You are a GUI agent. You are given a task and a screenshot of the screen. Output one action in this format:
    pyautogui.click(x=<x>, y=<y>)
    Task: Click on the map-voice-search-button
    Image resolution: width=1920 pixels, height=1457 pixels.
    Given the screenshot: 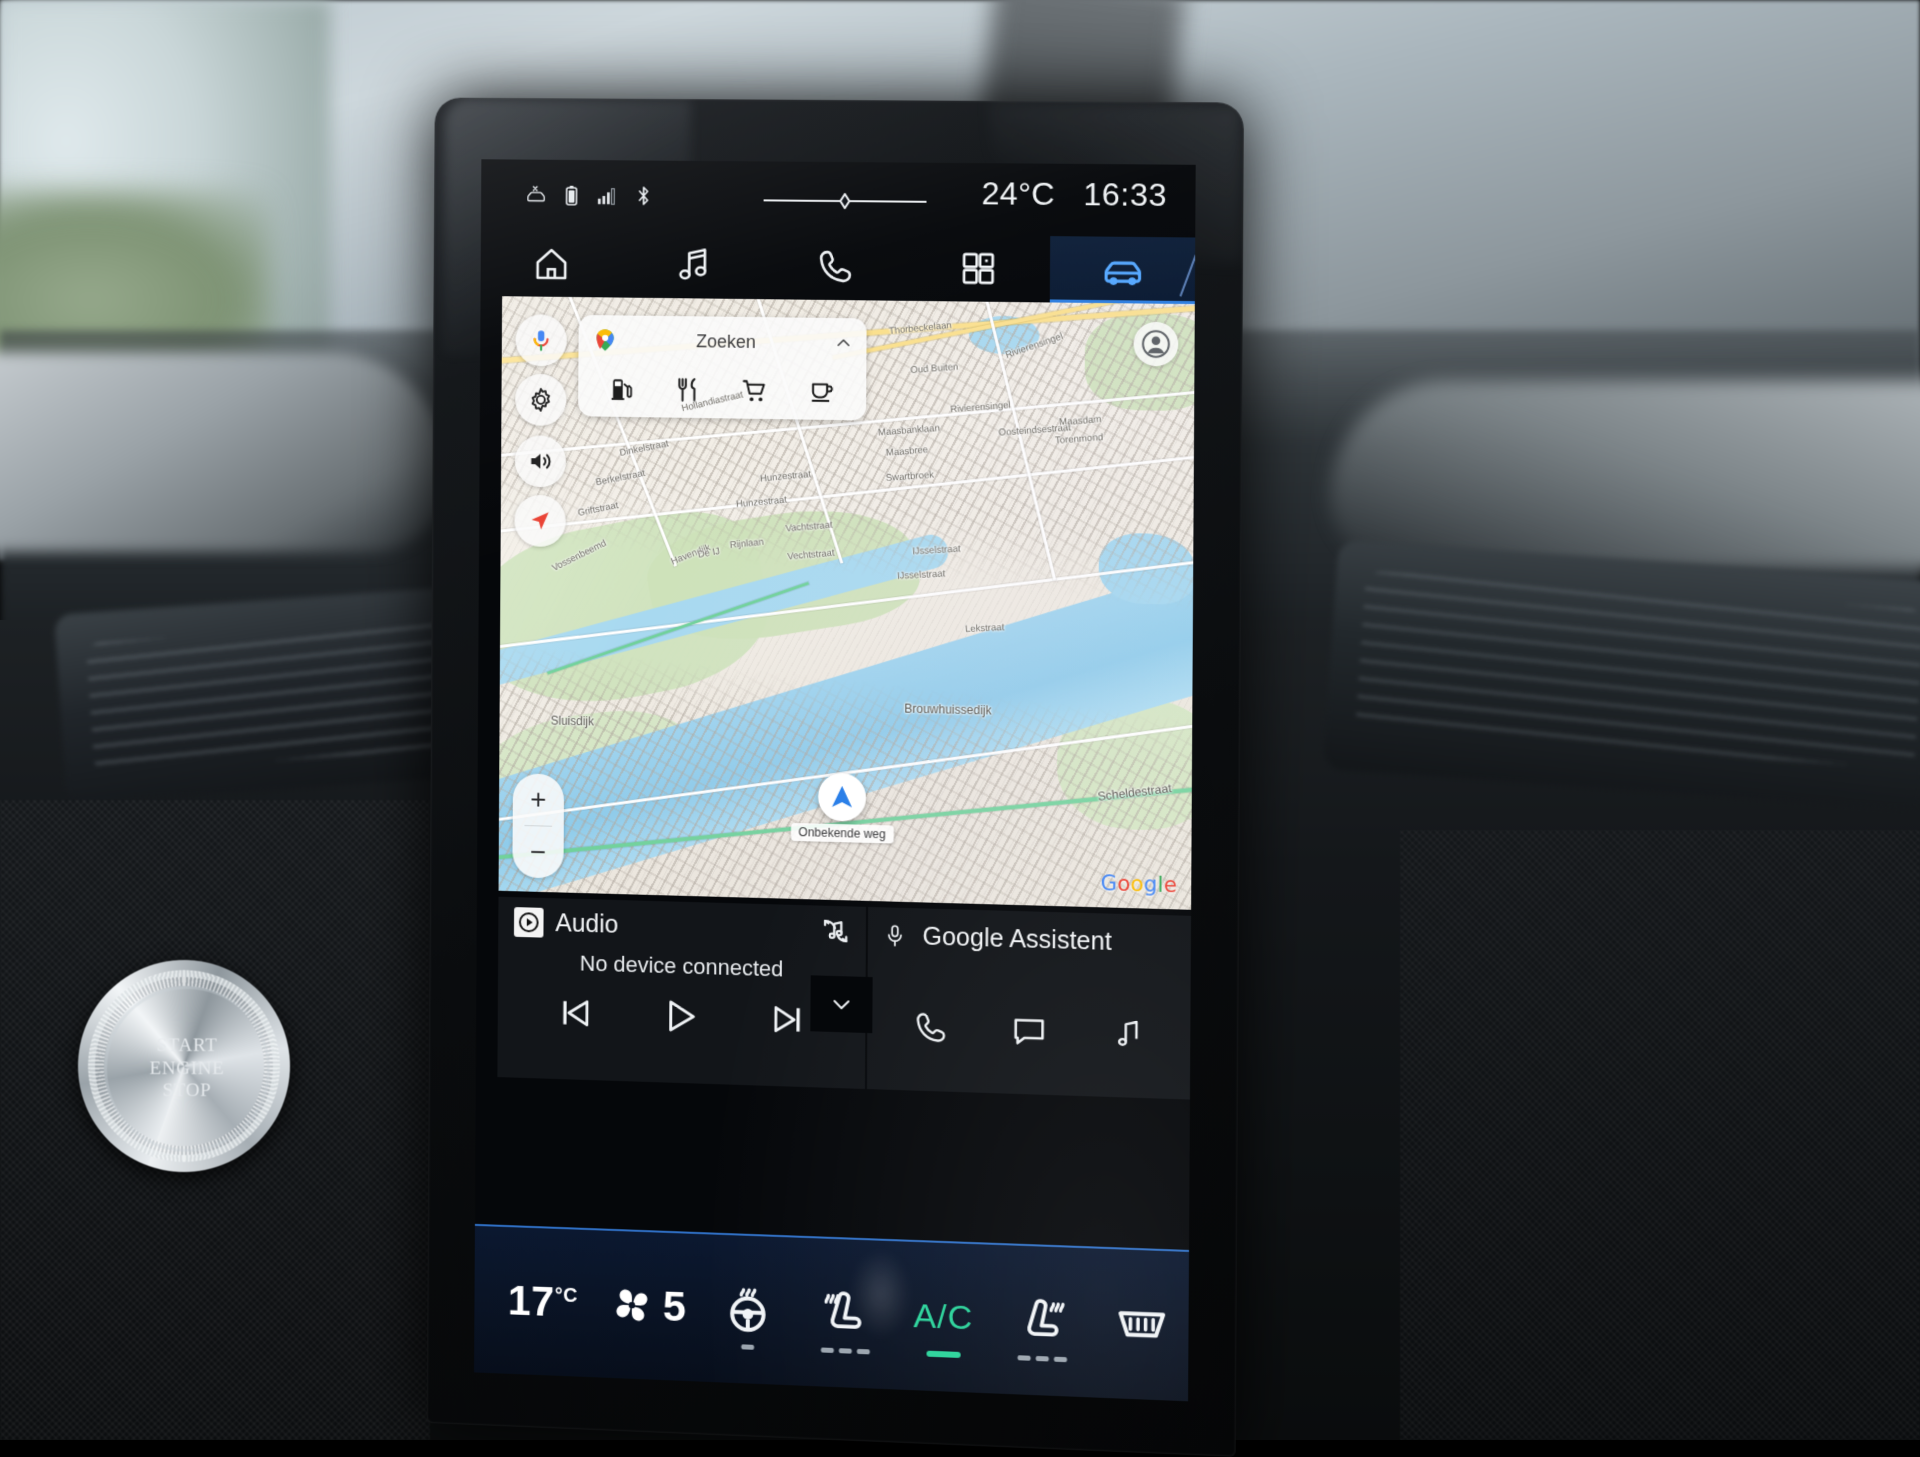 What is the action you would take?
    pyautogui.click(x=540, y=340)
    